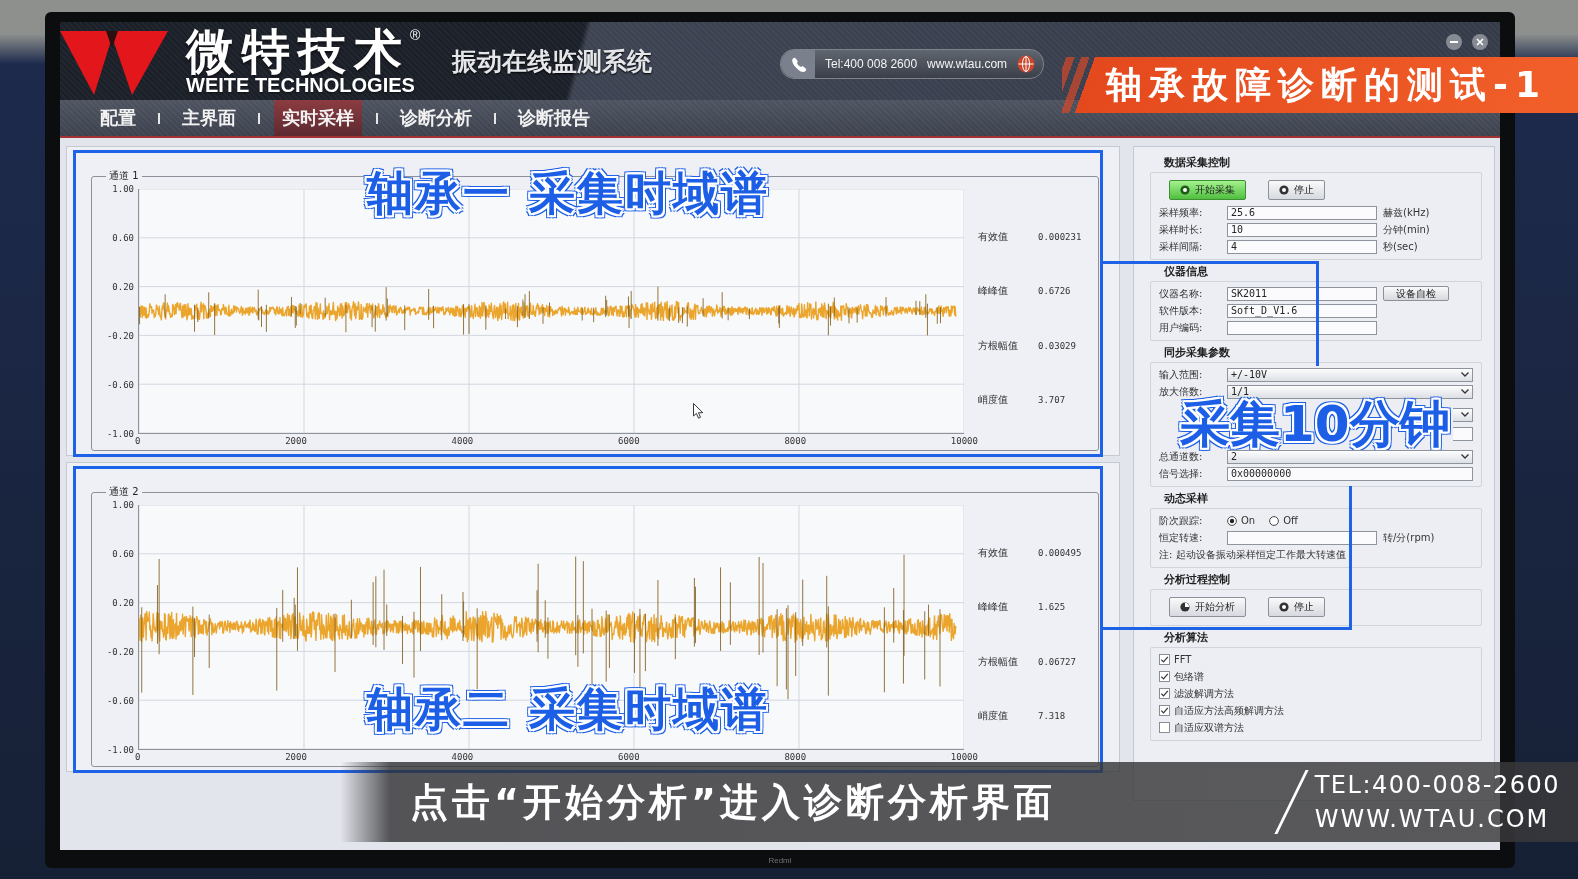 This screenshot has width=1578, height=879. I want to click on contact-text: TEL:400-008-2600, so click(1437, 785).